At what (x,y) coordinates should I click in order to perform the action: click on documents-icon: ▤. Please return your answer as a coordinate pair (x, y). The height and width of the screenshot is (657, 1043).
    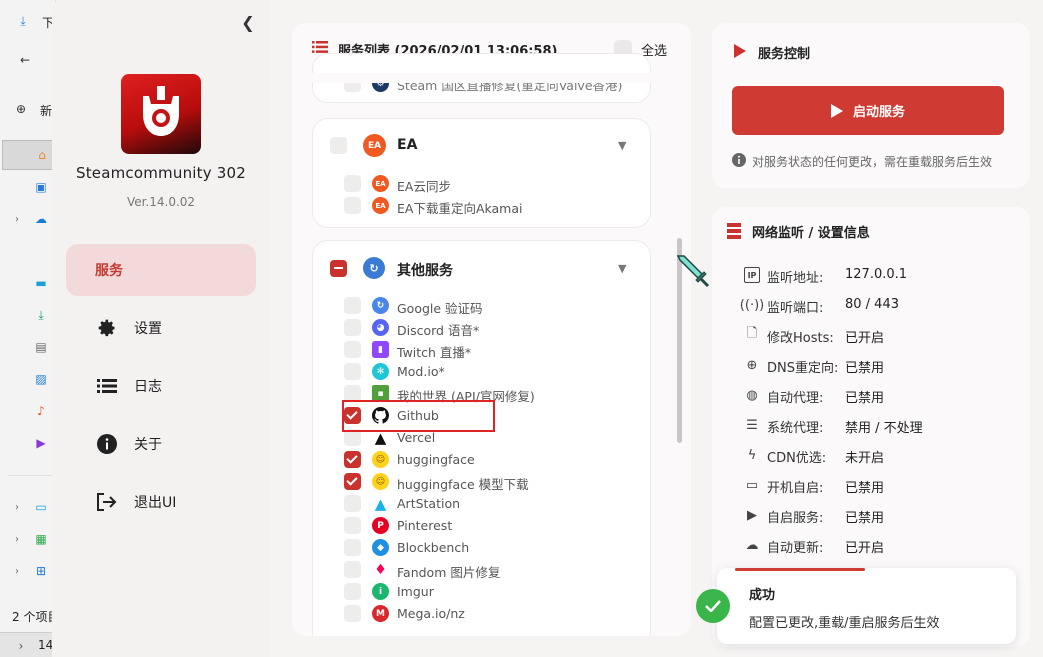
    Looking at the image, I should click on (41, 347).